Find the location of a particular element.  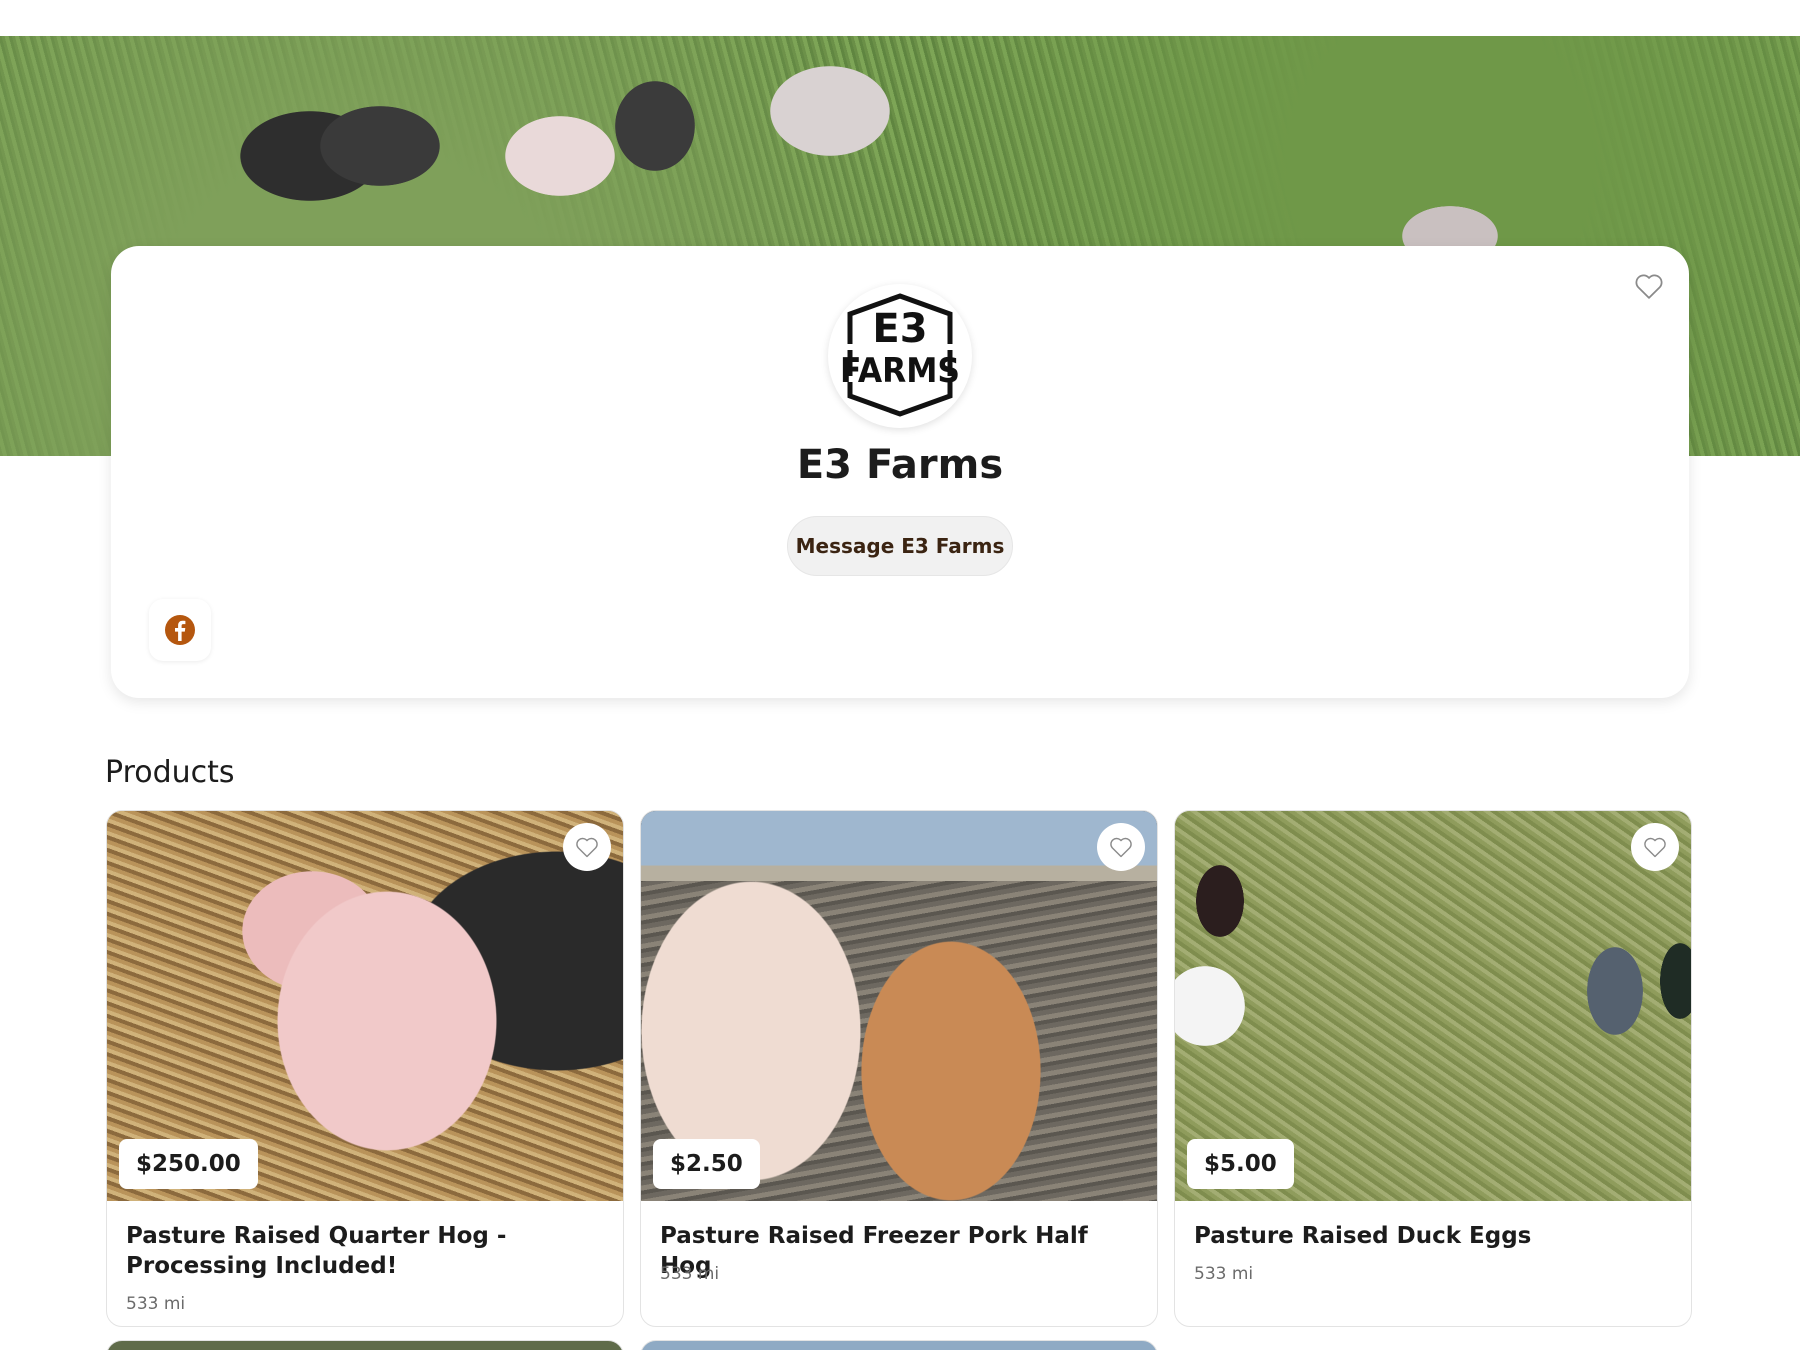

facebook-link is located at coordinates (180, 630).